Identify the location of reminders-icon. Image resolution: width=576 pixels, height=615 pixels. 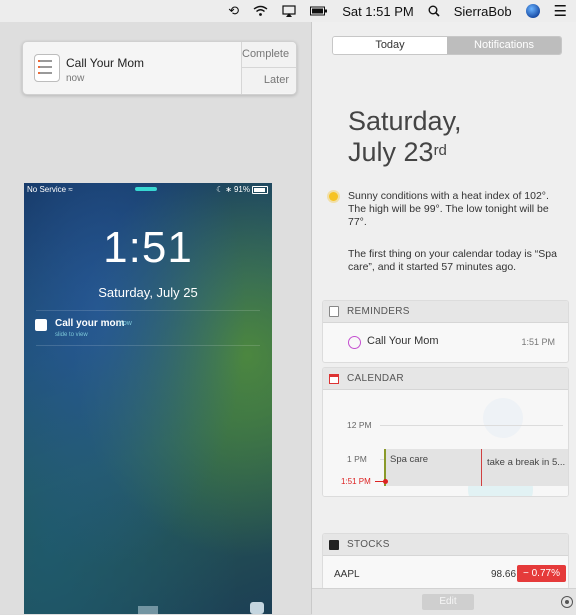
(334, 311).